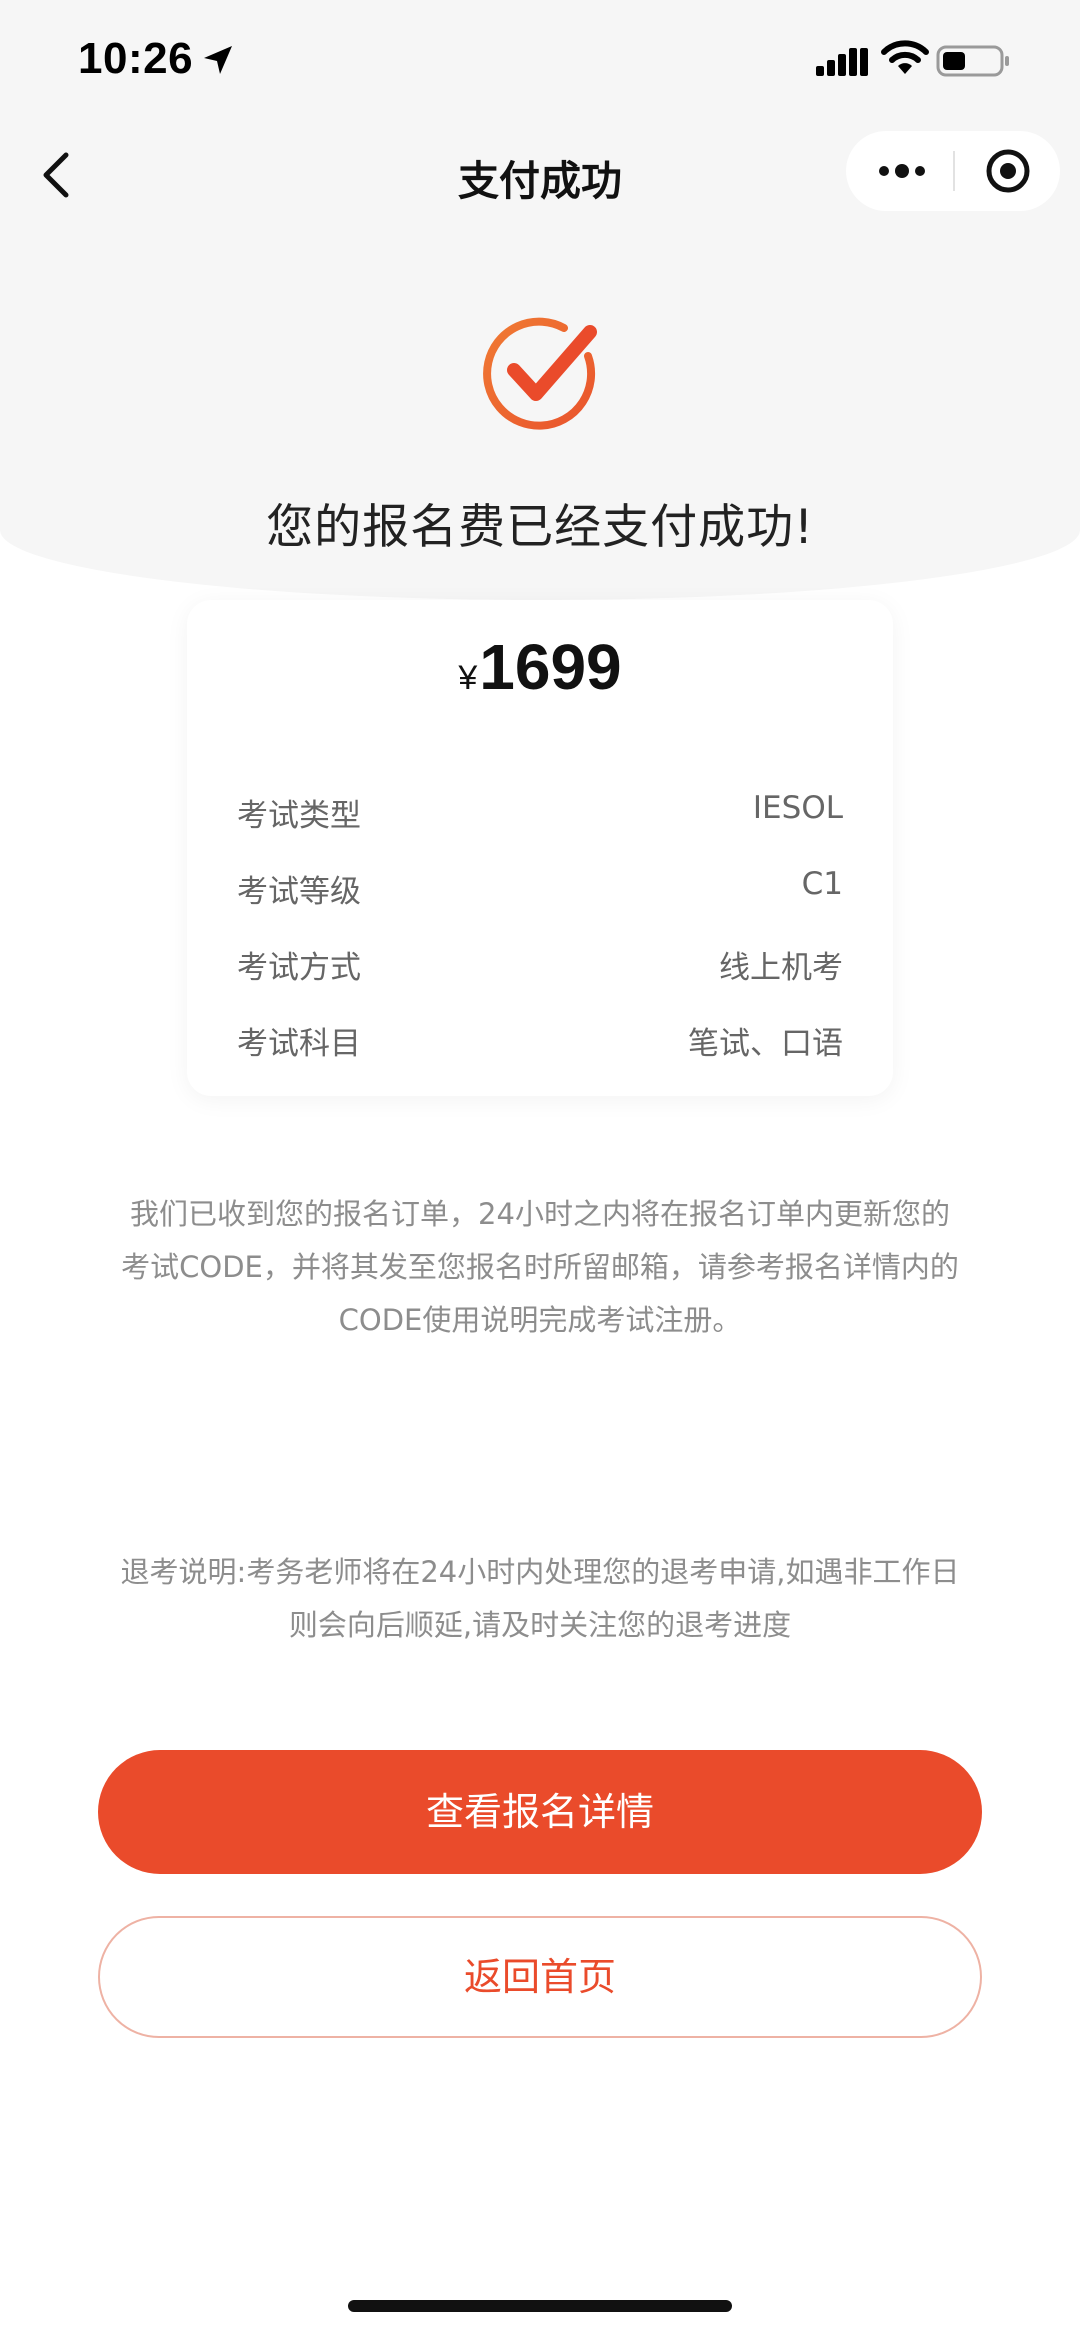 This screenshot has width=1080, height=2336. I want to click on detail-row-exam-subjects: 考试科目 笔试、口语, so click(540, 1043).